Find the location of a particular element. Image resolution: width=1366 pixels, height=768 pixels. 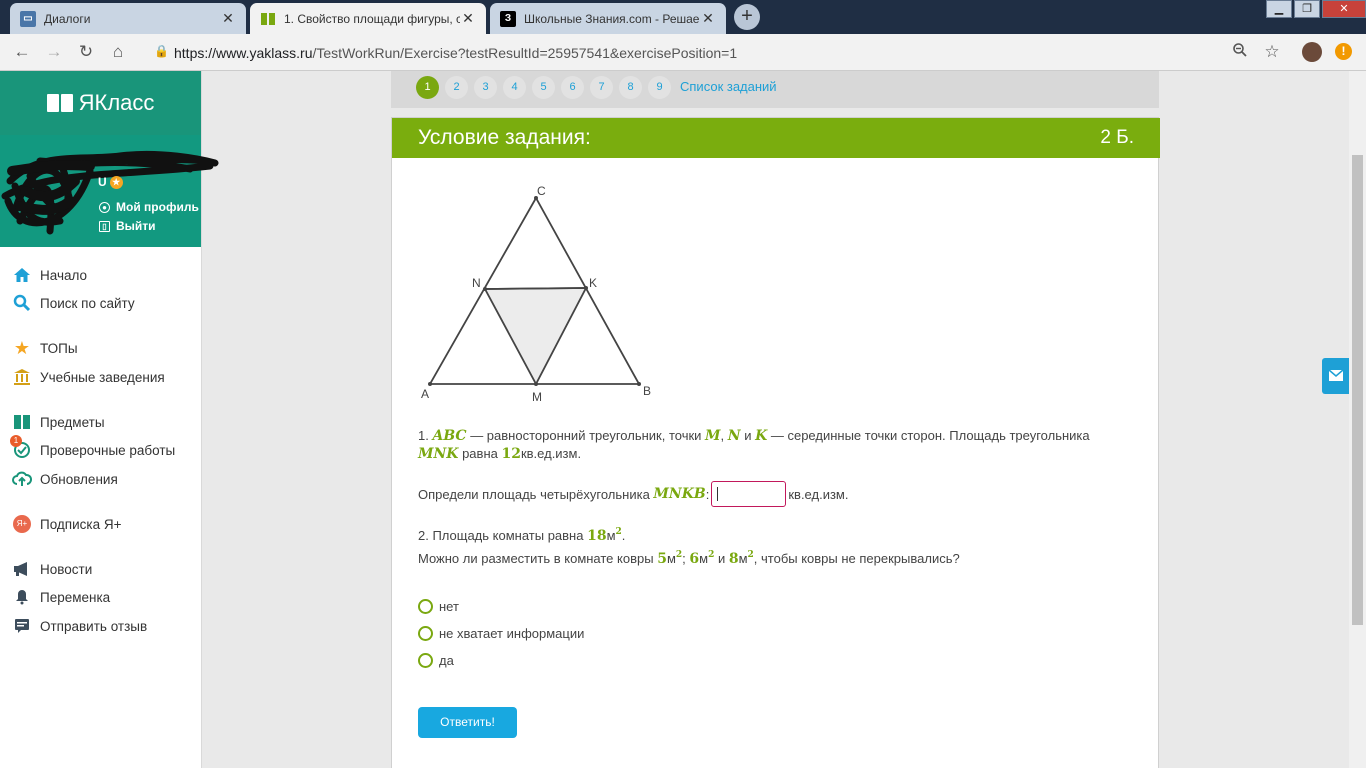

cloud-icon is located at coordinates (22, 479).